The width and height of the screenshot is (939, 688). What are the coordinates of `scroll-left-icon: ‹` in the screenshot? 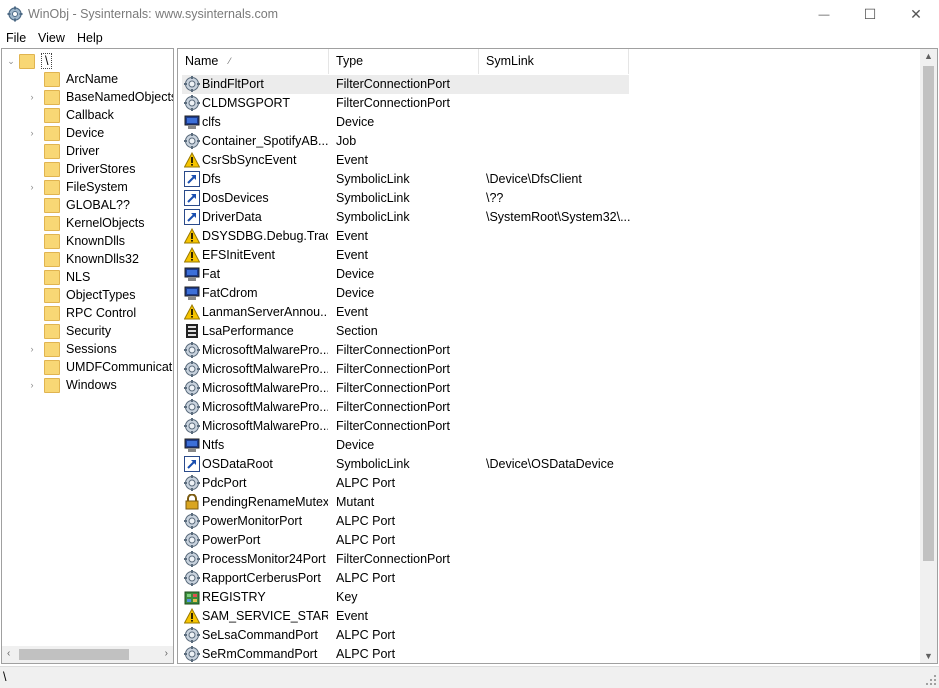 It's located at (8, 653).